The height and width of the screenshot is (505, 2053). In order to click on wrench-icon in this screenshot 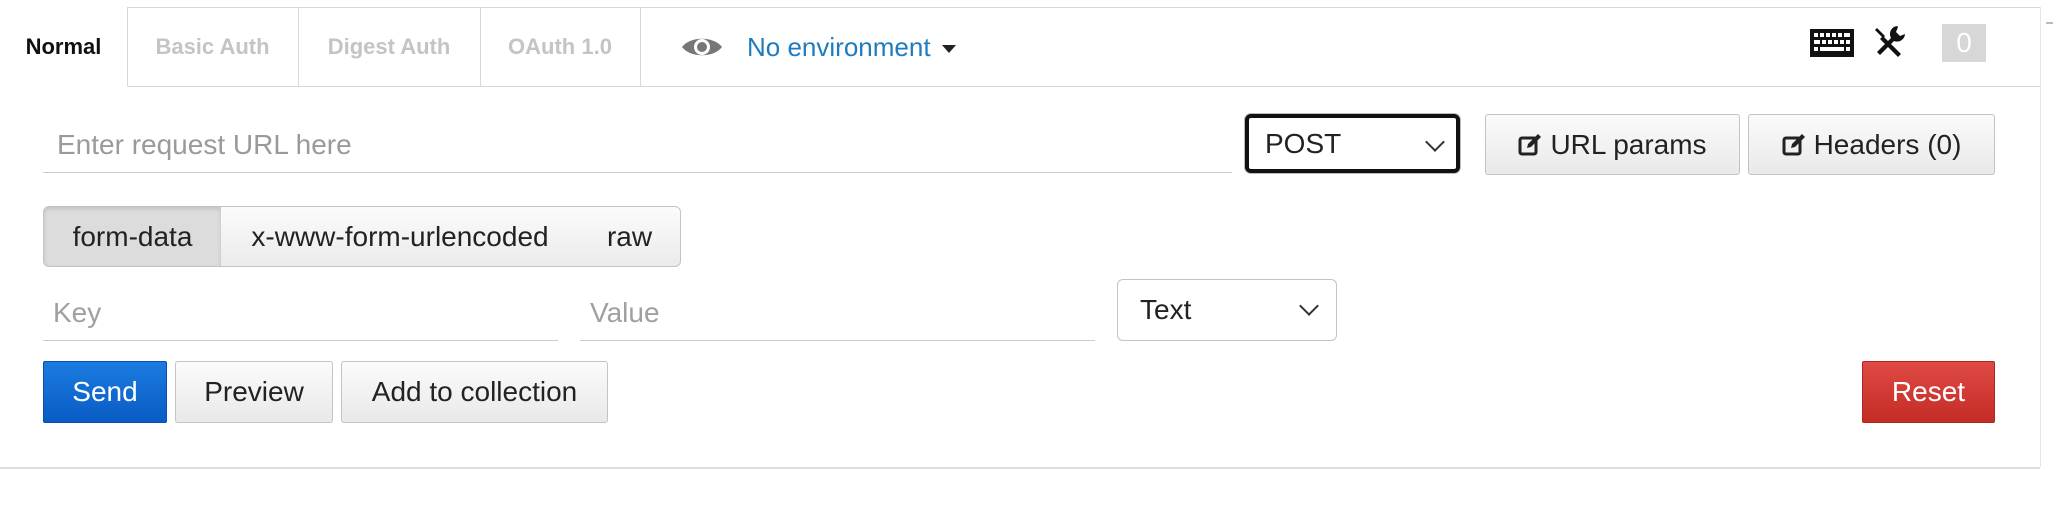, I will do `click(1889, 42)`.